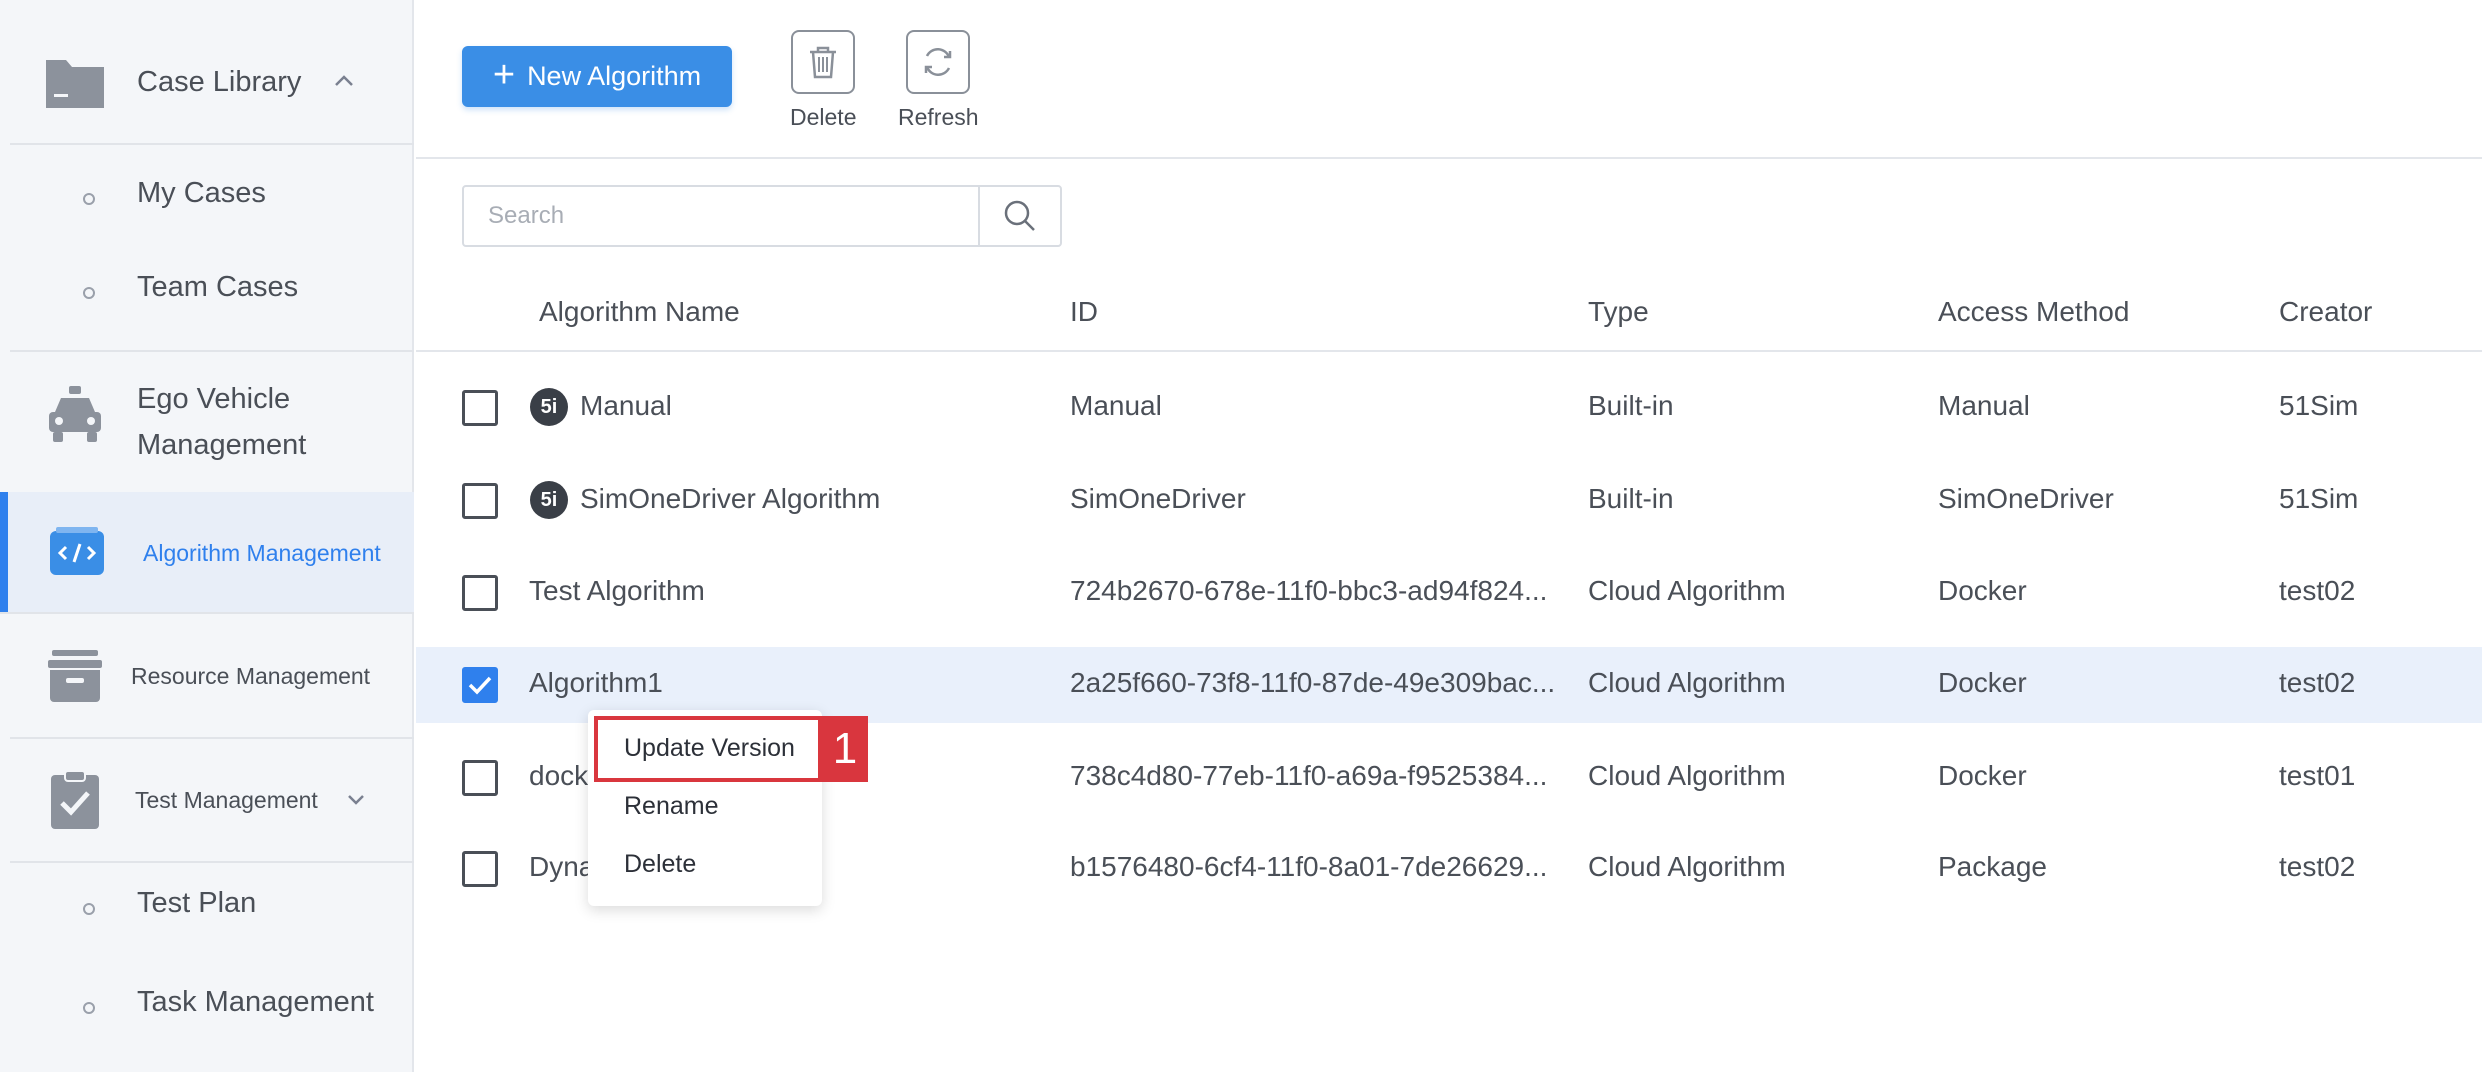 Image resolution: width=2482 pixels, height=1072 pixels. I want to click on nav-test-management: Test Management, so click(207, 800).